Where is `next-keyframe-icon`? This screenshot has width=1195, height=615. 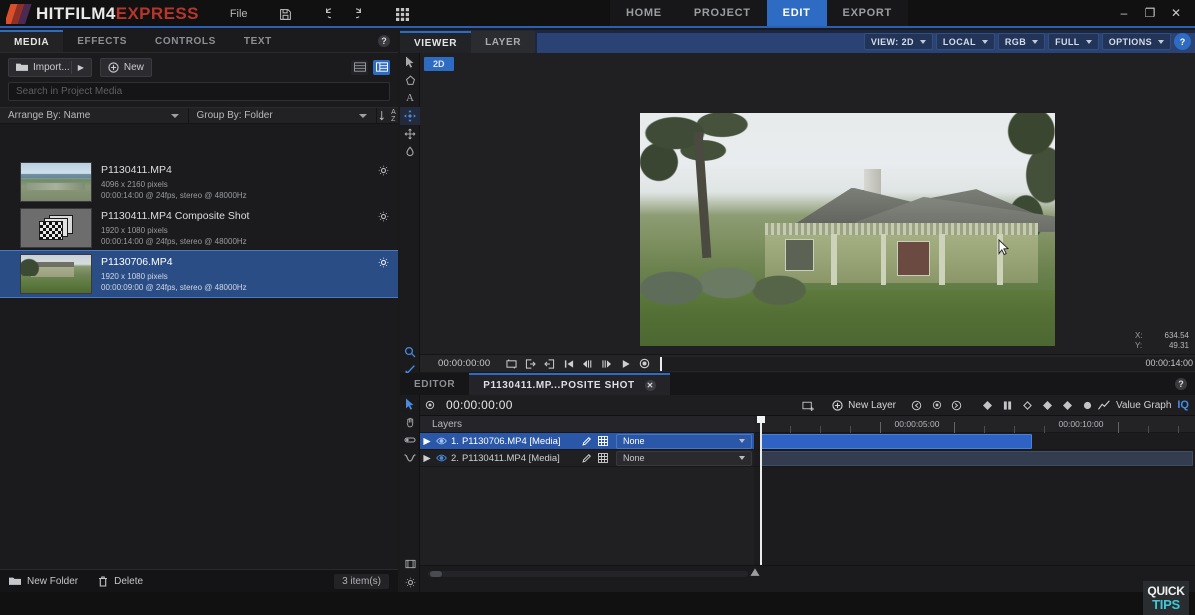
next-keyframe-icon is located at coordinates (957, 405).